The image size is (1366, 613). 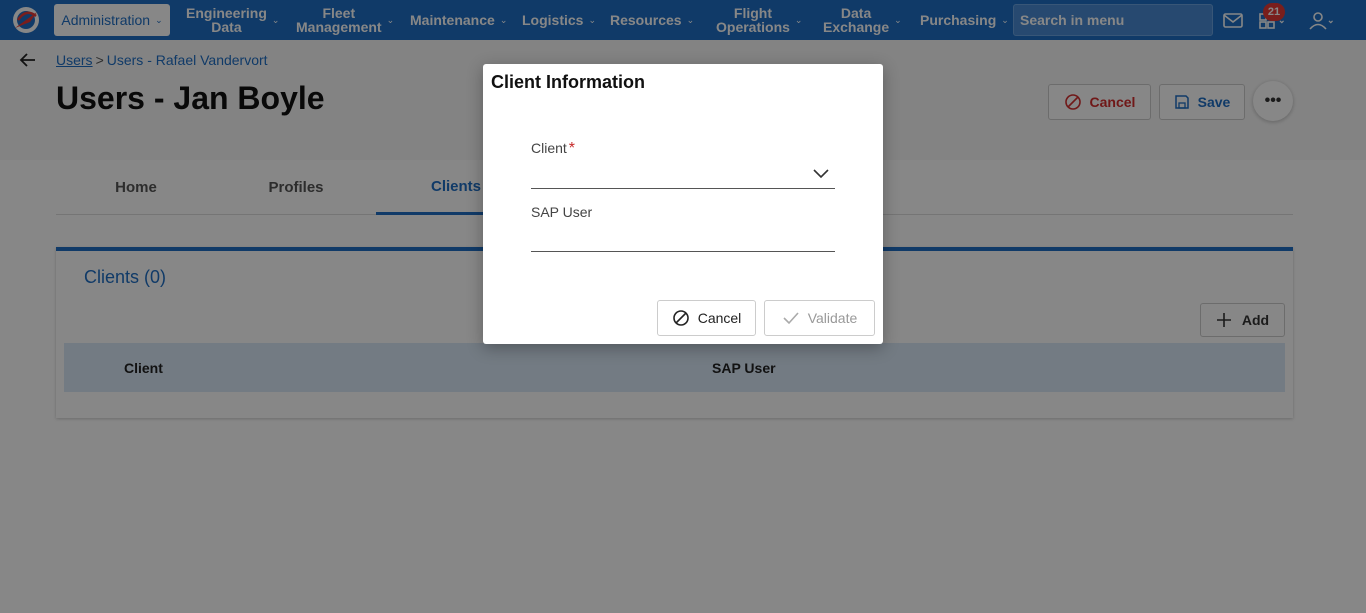 I want to click on dialog-validate-label: Validate, so click(x=832, y=318).